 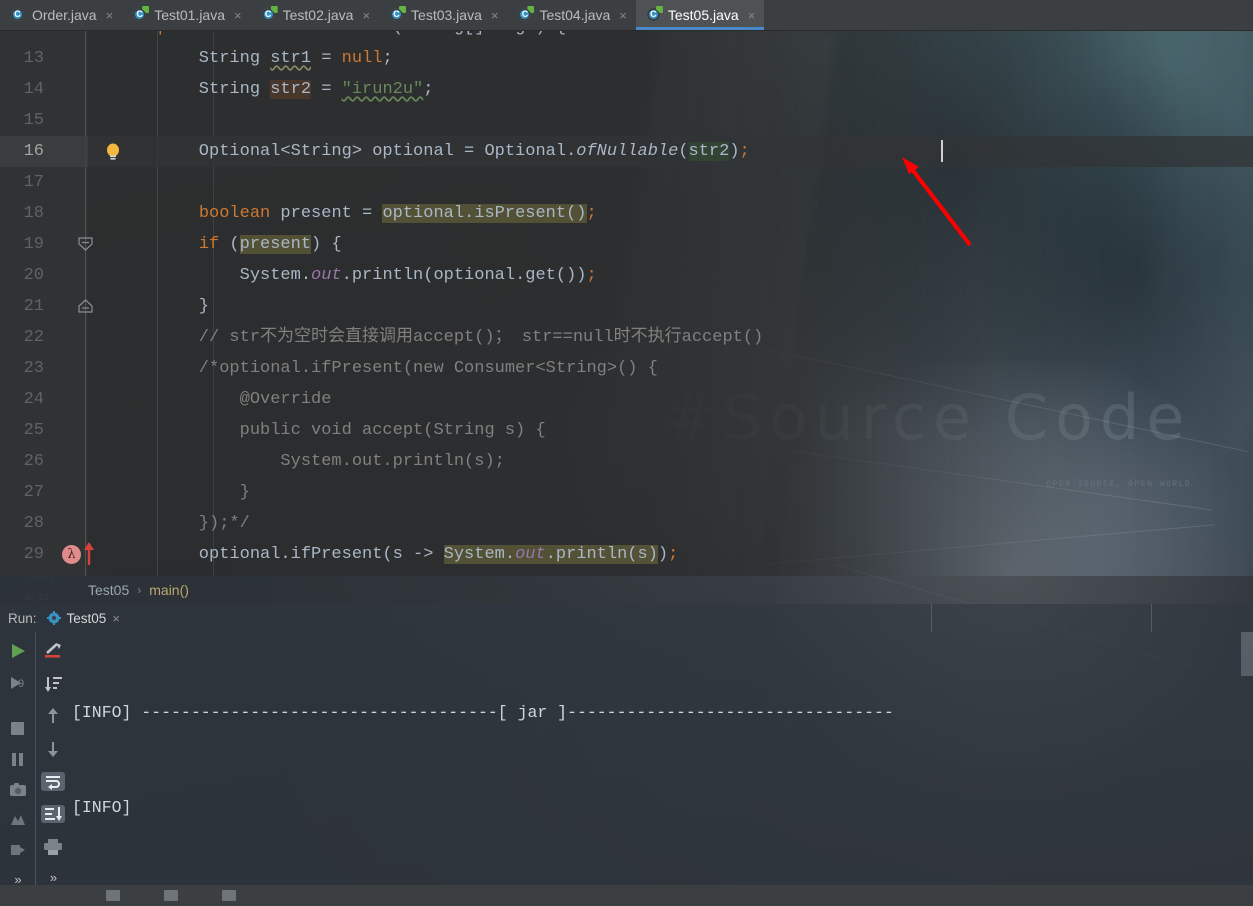 What do you see at coordinates (626, 523) in the screenshot?
I see `code-line-28: 28 });*/` at bounding box center [626, 523].